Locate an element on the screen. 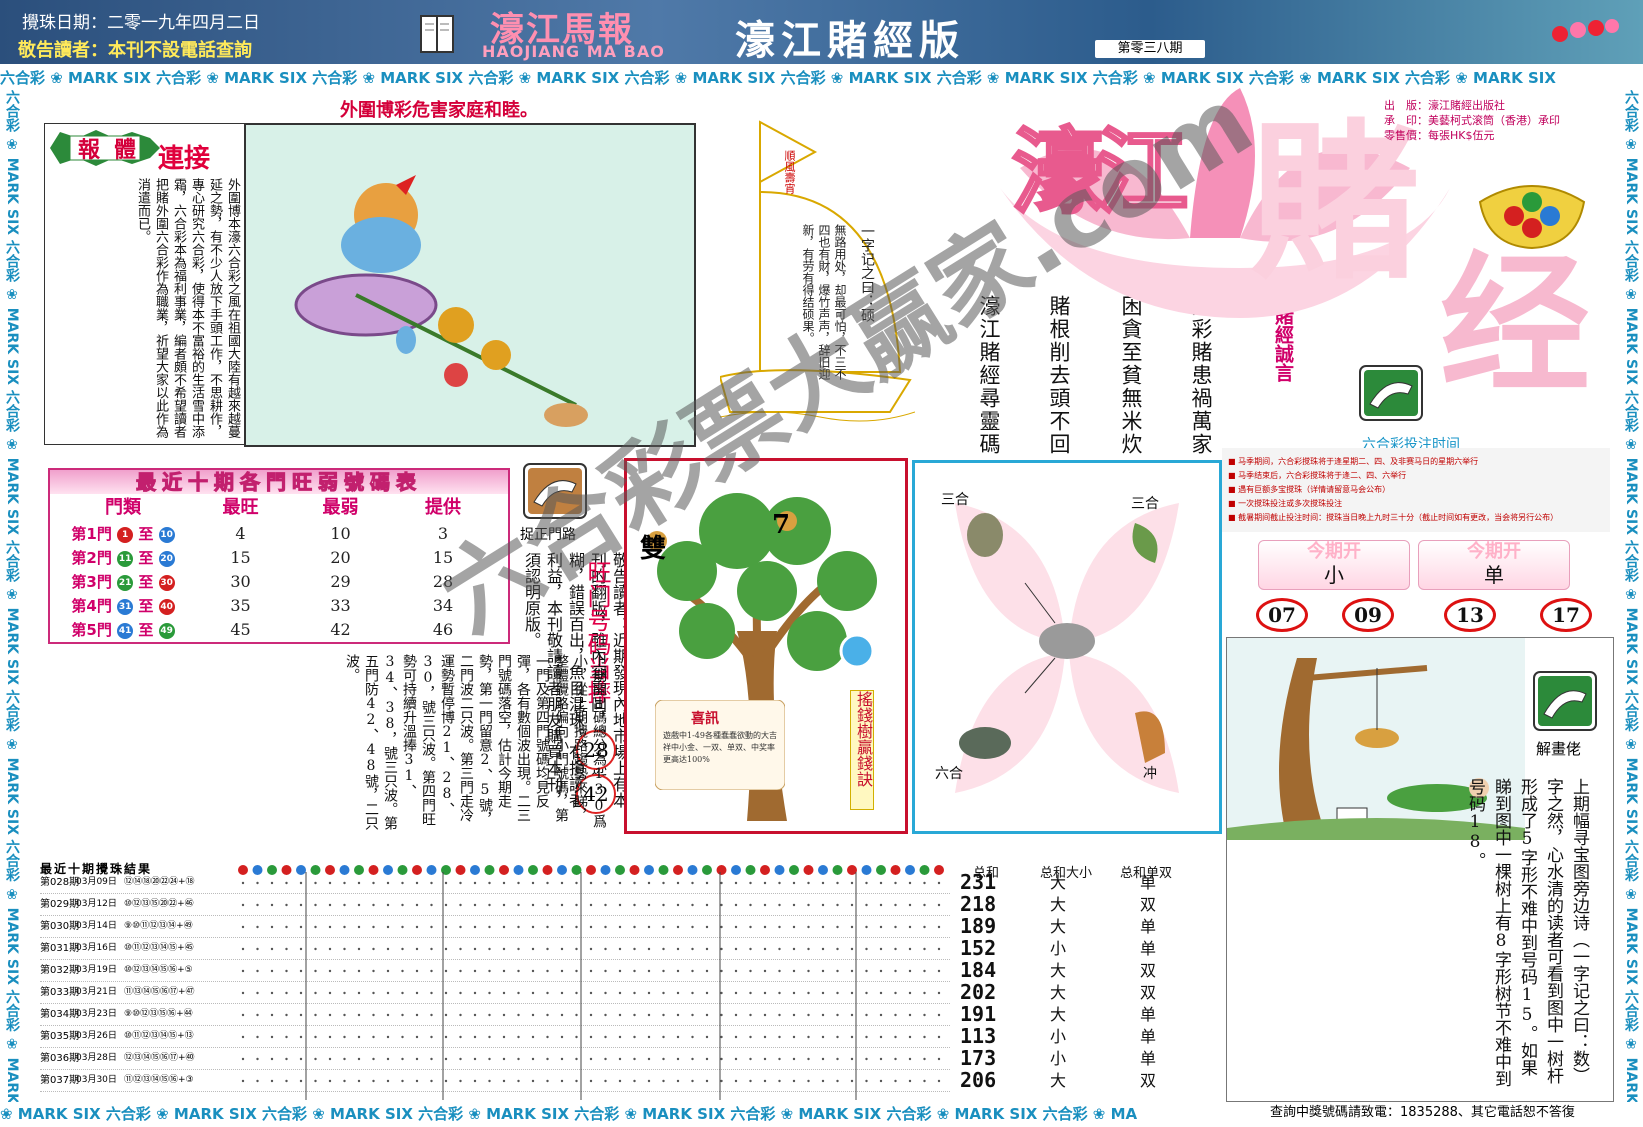  sum-value: 173 is located at coordinates (978, 1058).